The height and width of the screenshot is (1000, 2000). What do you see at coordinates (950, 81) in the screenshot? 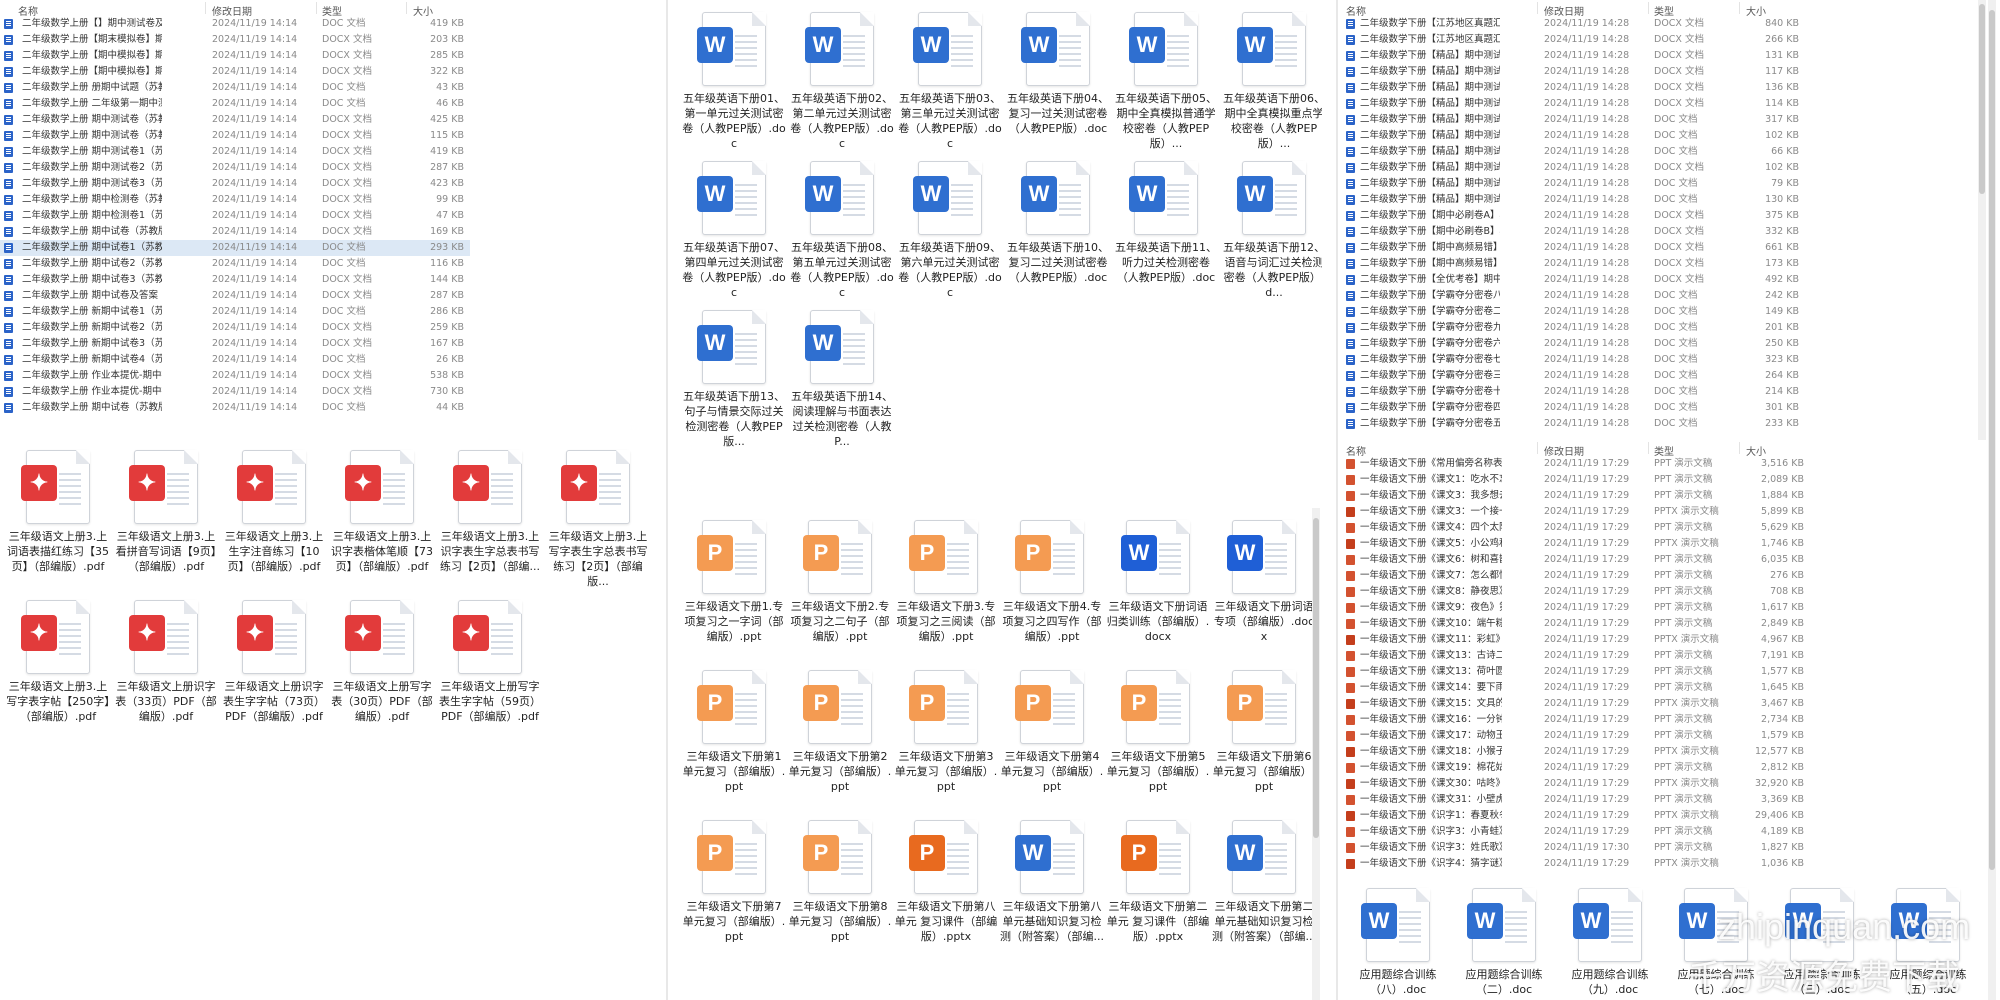
I see `file-tile: W 五年级英语下册03、第三单元过关测试密卷（人教PEP版）.doc` at bounding box center [950, 81].